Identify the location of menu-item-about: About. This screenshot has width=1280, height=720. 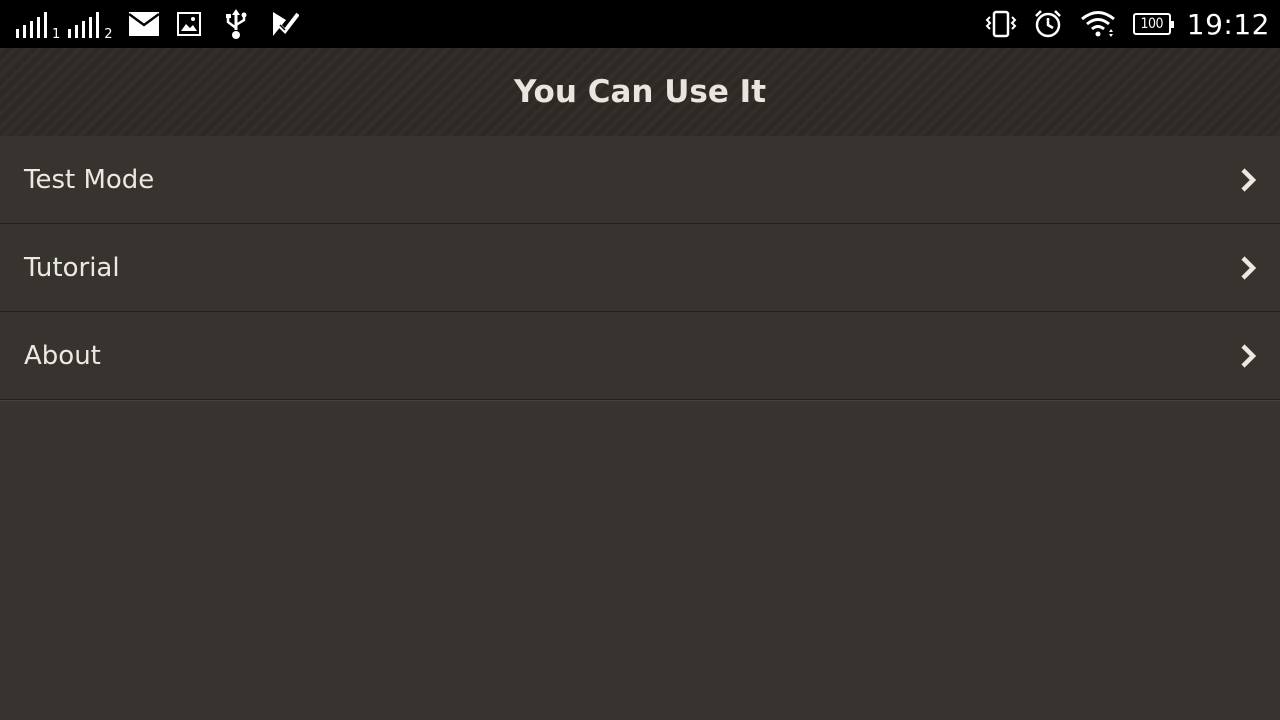
(640, 356).